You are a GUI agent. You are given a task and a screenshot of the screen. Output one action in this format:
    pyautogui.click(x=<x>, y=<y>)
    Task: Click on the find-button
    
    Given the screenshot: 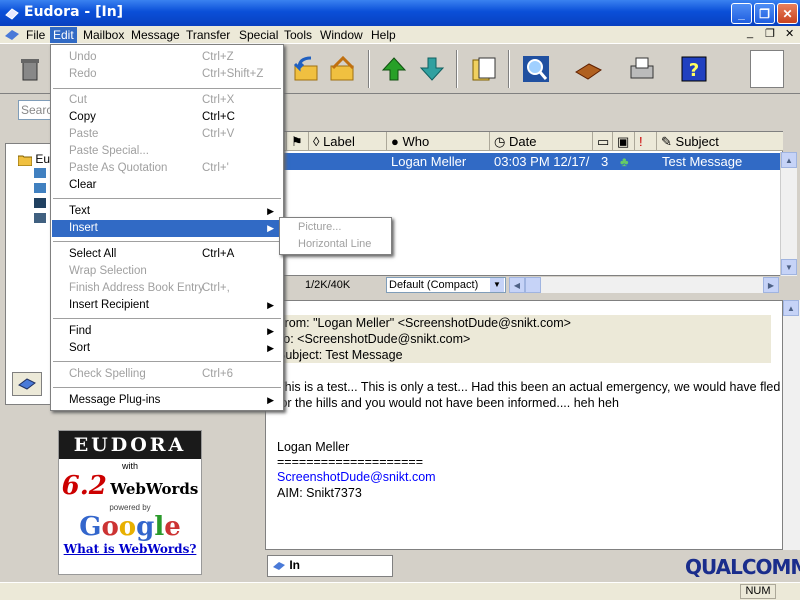 What is the action you would take?
    pyautogui.click(x=536, y=69)
    